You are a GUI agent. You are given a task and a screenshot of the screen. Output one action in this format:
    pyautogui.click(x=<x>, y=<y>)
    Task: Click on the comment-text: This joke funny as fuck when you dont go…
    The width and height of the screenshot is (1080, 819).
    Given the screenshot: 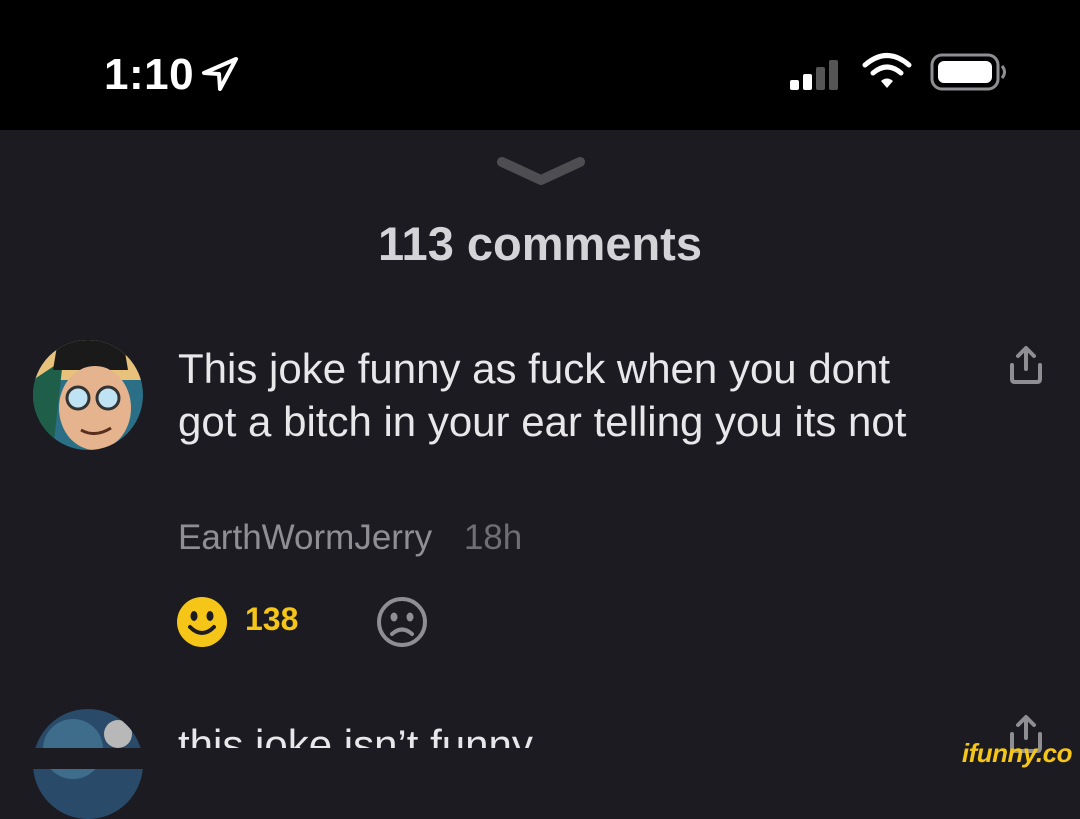 What is the action you would take?
    pyautogui.click(x=542, y=395)
    